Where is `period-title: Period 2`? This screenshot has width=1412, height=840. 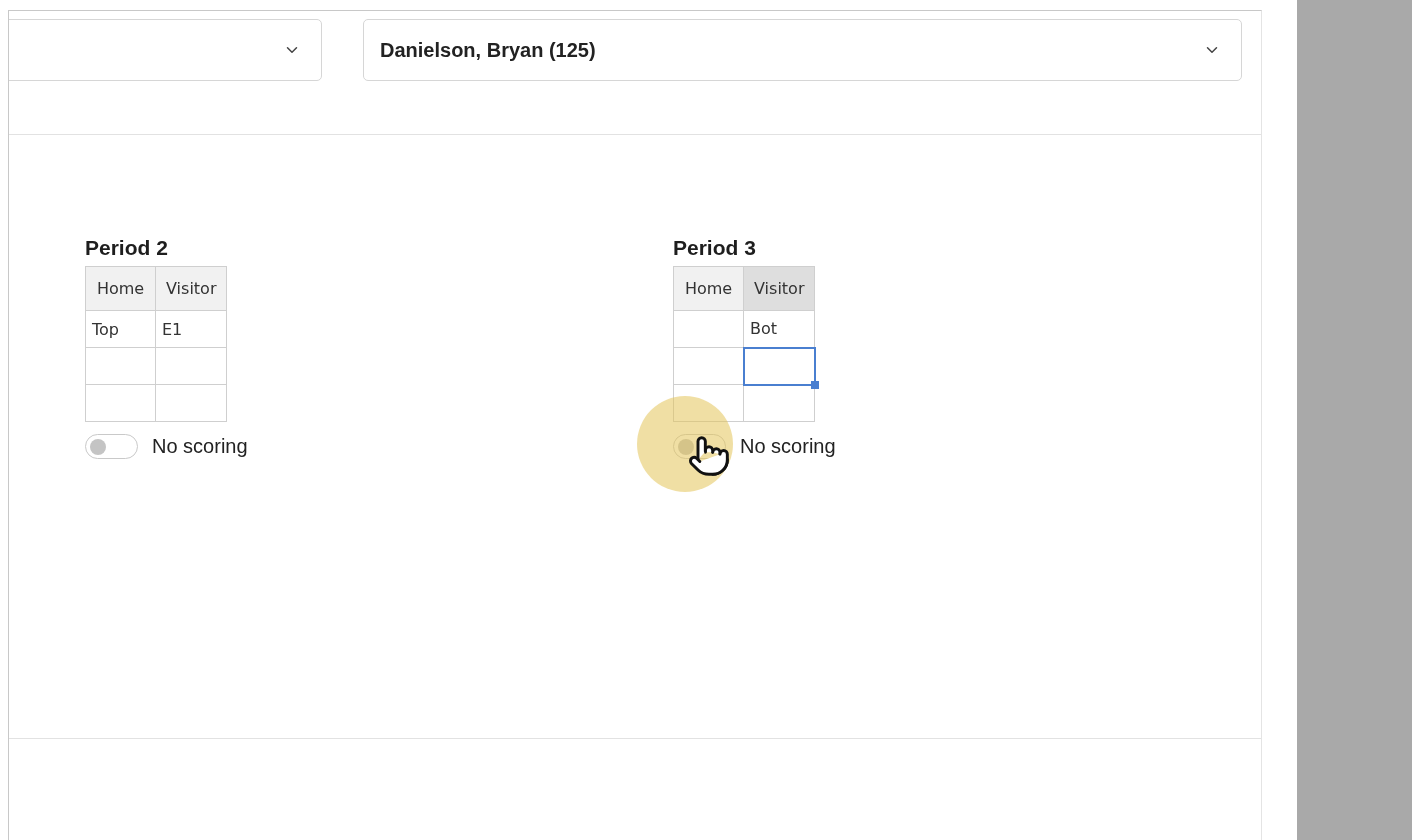
period-title: Period 2 is located at coordinates (127, 248).